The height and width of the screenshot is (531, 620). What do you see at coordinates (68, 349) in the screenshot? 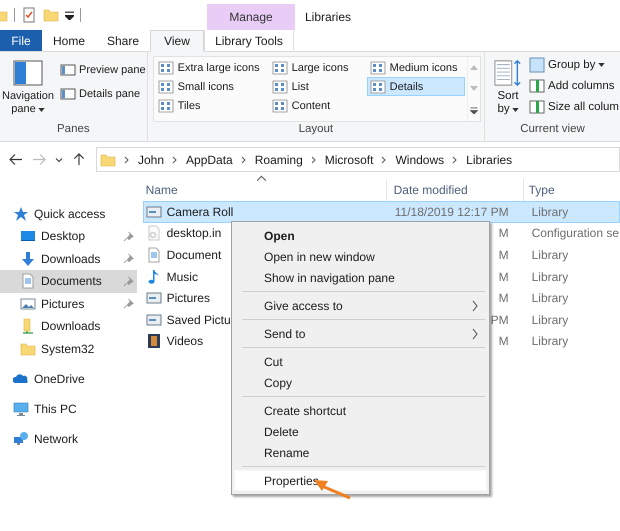
I see `navigation-item: System32` at bounding box center [68, 349].